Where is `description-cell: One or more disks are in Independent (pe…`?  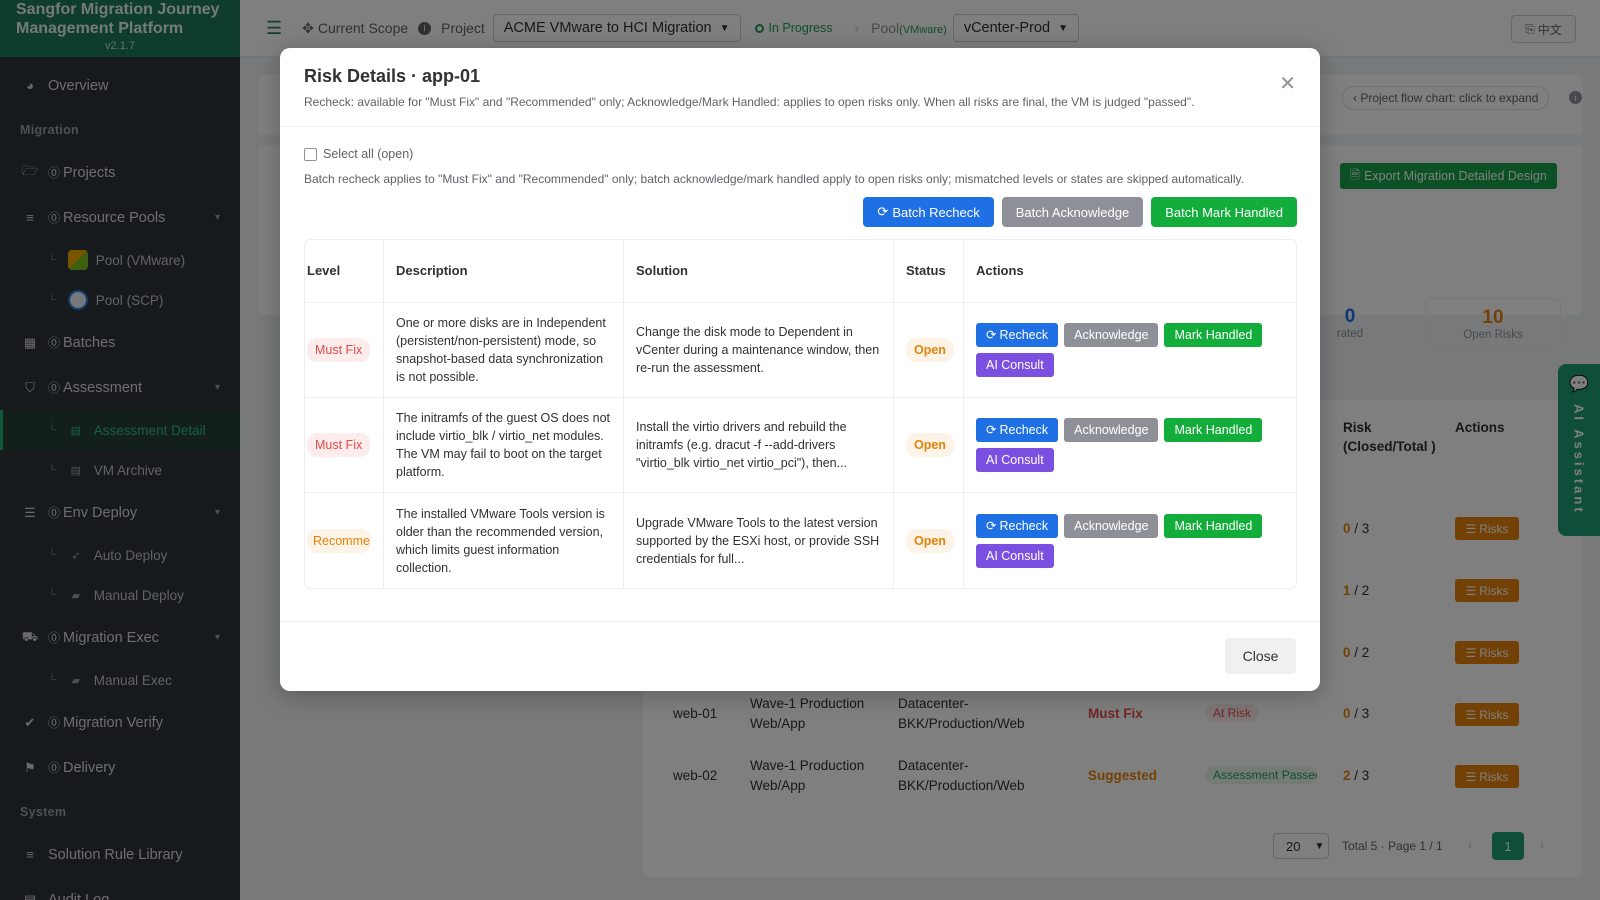 description-cell: One or more disks are in Independent (pe… is located at coordinates (504, 350).